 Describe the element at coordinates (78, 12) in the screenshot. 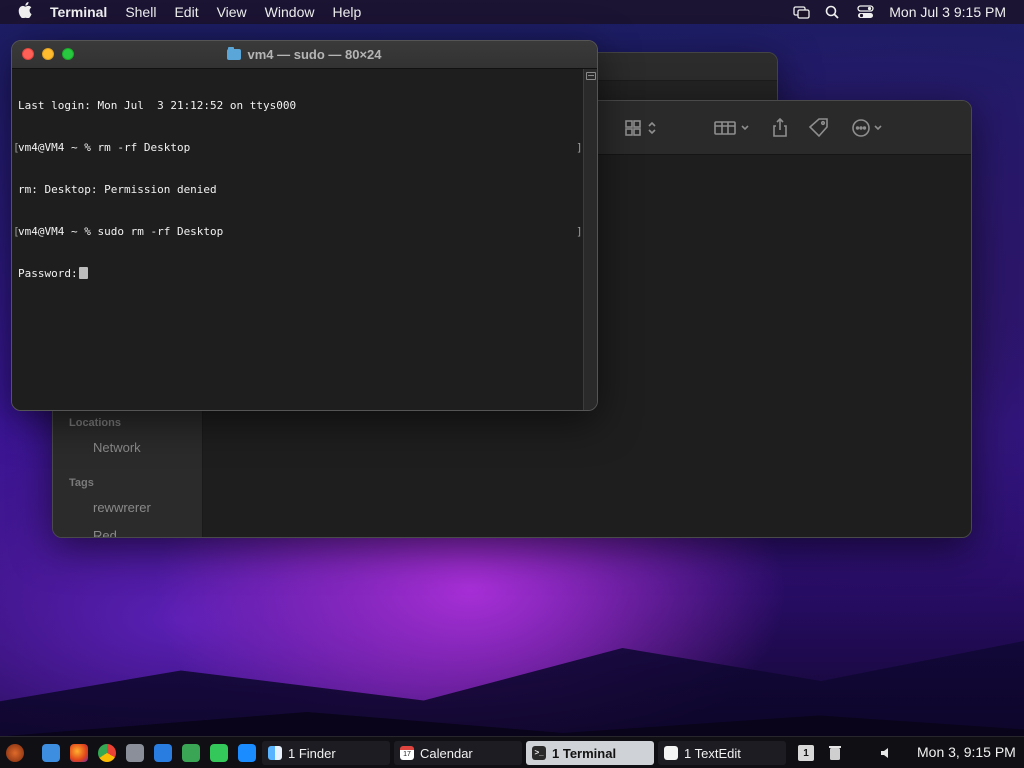

I see `menu-app-name: Terminal` at that location.